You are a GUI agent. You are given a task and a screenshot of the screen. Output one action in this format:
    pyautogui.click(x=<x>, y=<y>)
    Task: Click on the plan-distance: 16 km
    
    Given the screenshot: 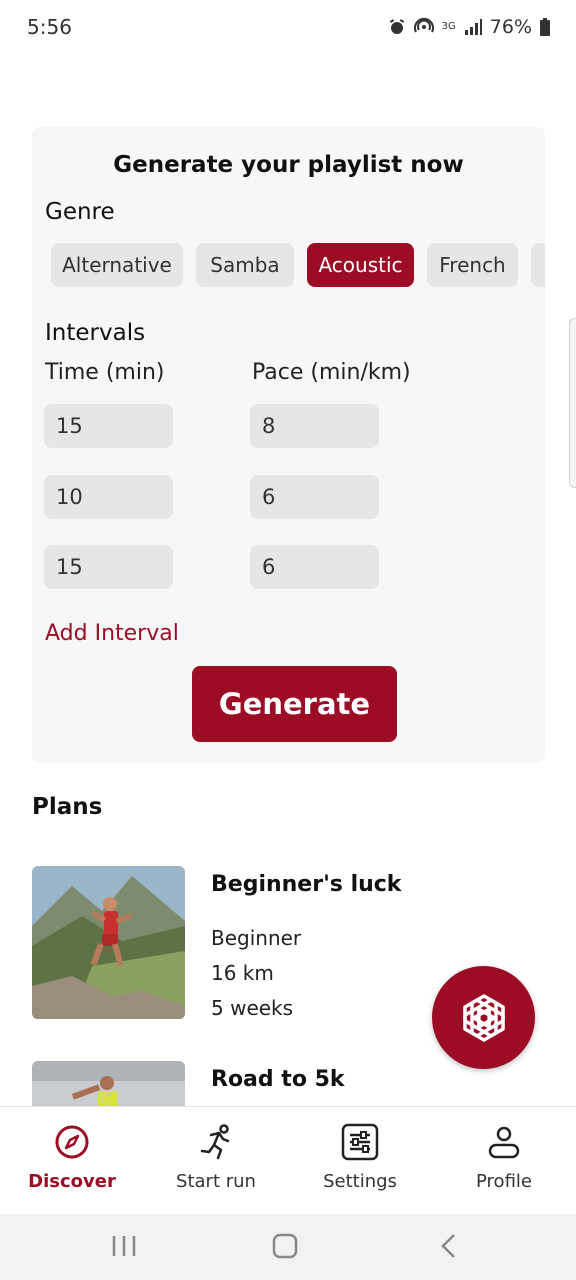 What is the action you would take?
    pyautogui.click(x=242, y=973)
    